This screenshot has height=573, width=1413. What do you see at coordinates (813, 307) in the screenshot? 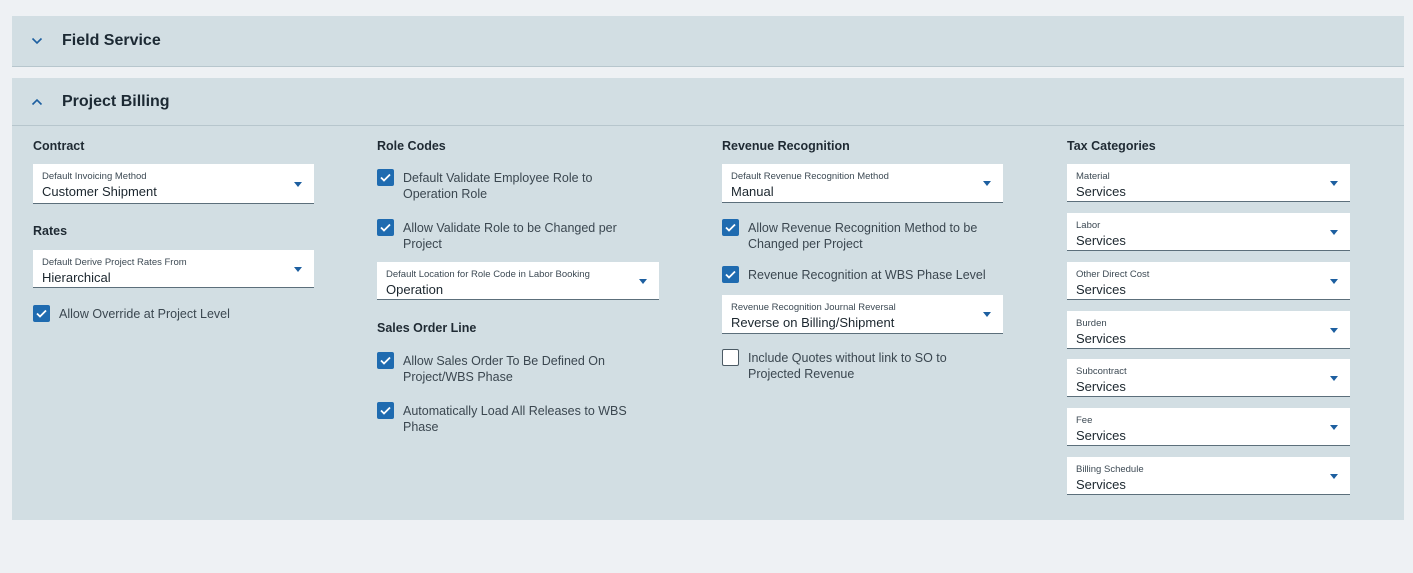
I see `dropdown-label: Revenue Recognition Journal Reversal` at bounding box center [813, 307].